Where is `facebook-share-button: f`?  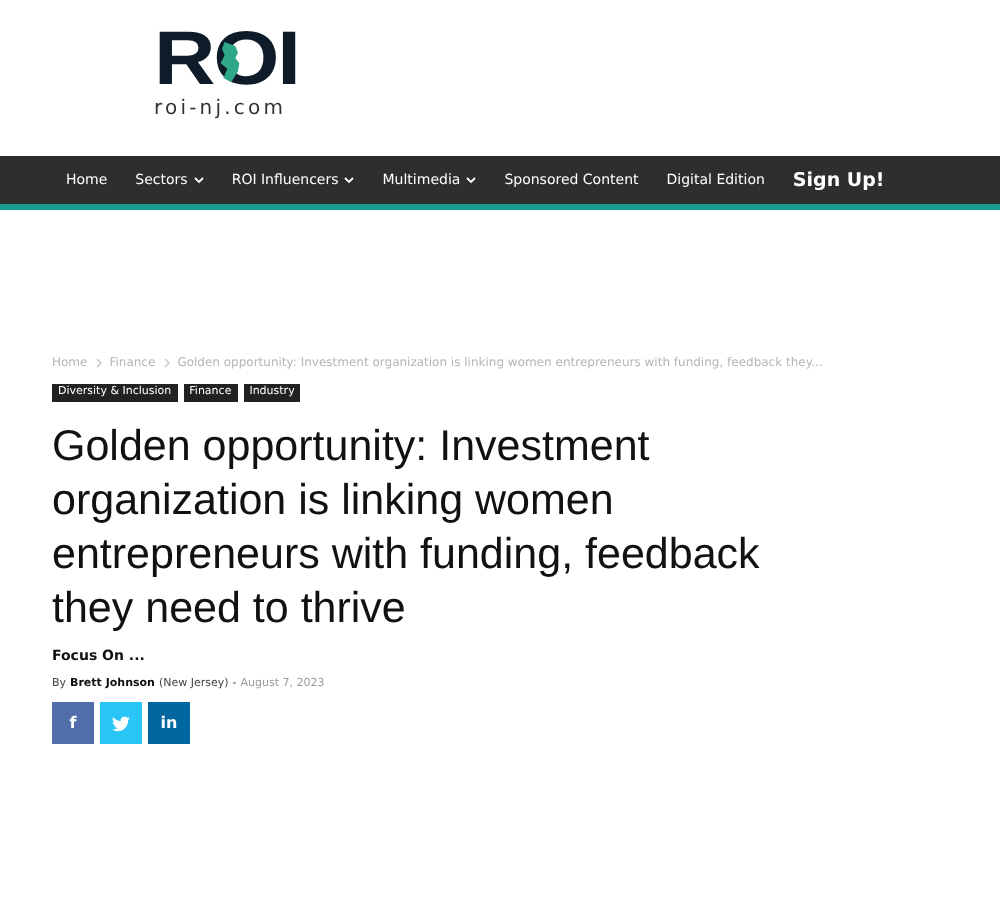 facebook-share-button: f is located at coordinates (73, 723).